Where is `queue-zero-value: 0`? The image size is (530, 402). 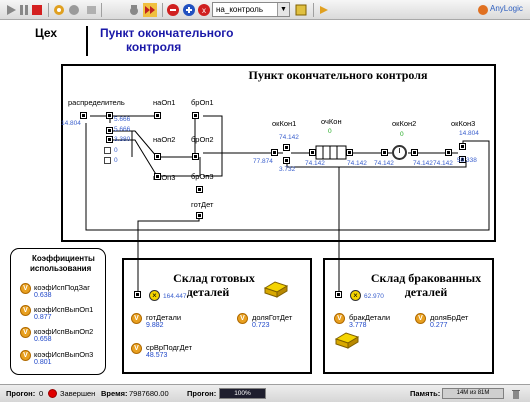 queue-zero-value: 0 is located at coordinates (330, 131).